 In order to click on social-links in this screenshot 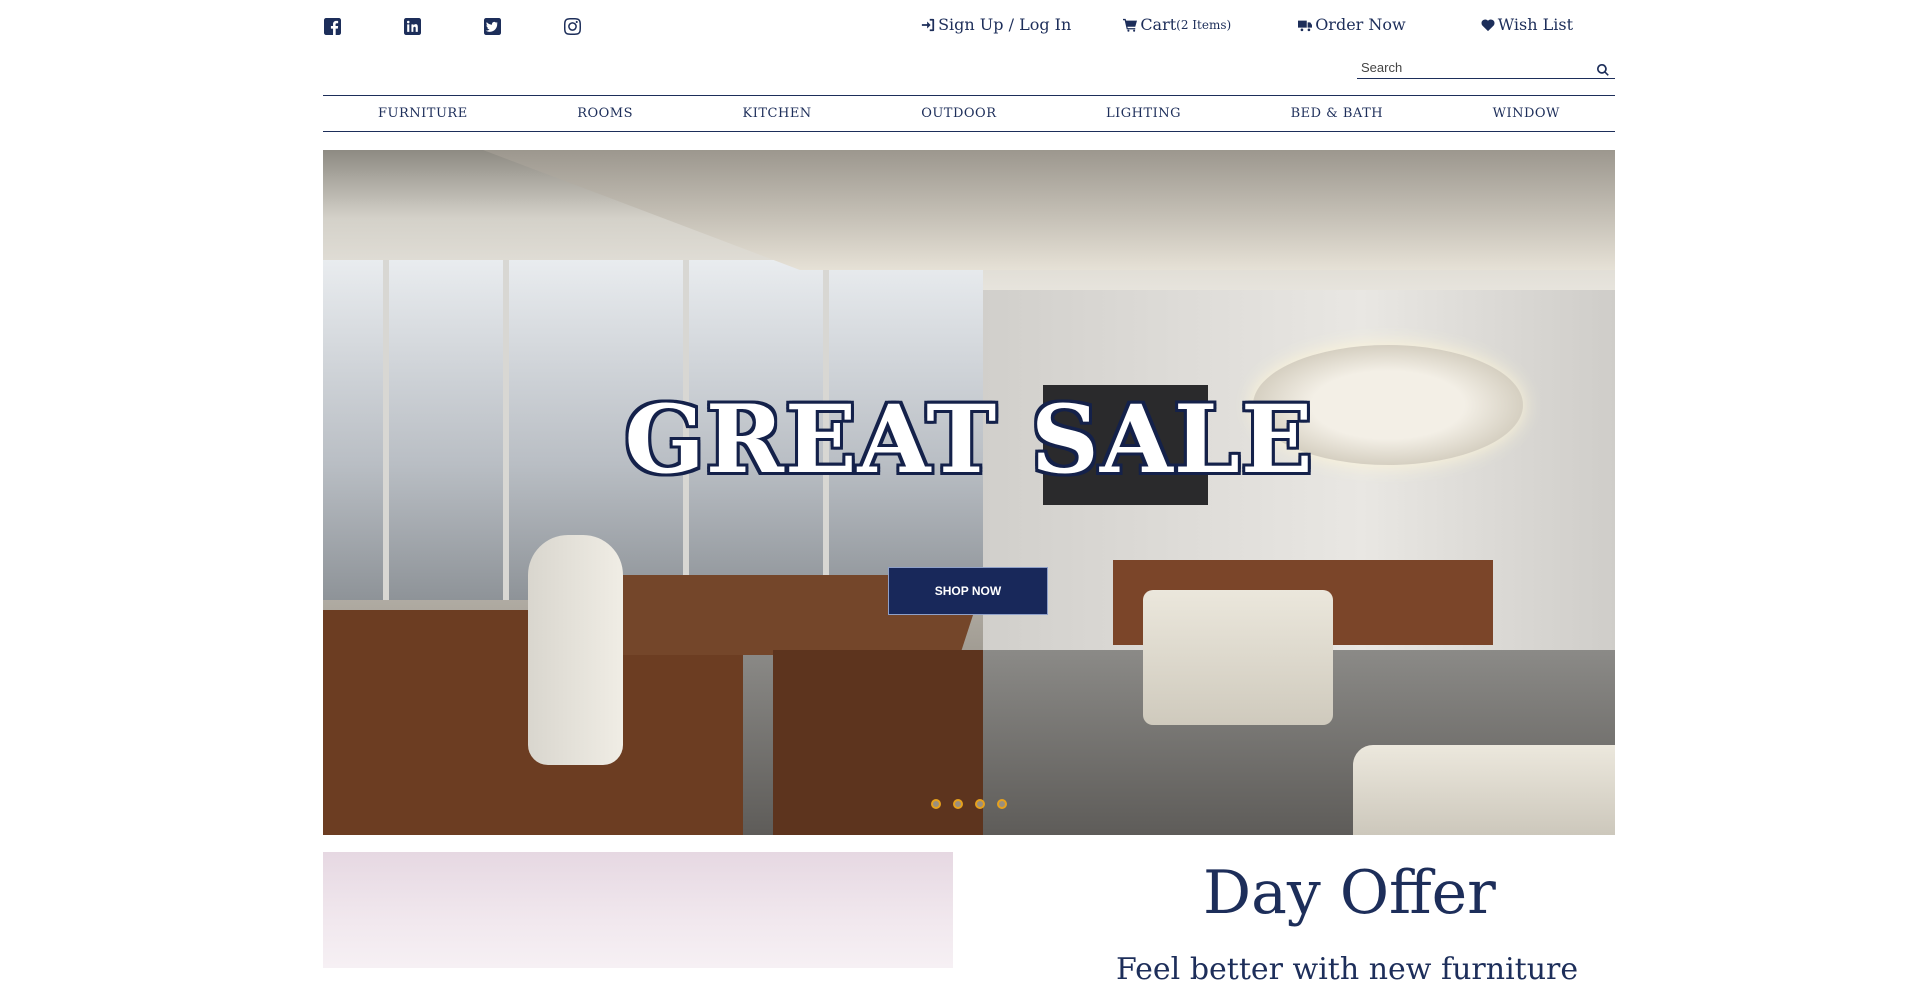, I will do `click(452, 26)`.